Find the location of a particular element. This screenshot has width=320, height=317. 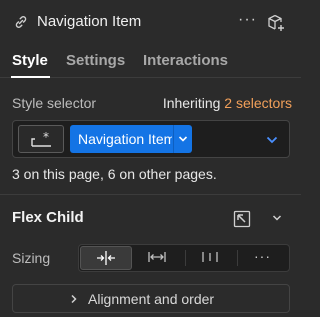

tab-settings: Settings is located at coordinates (95, 60).